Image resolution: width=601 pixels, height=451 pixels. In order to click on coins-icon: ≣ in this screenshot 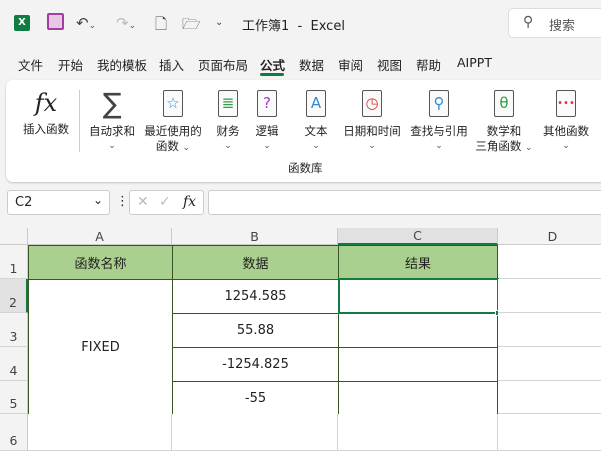, I will do `click(228, 103)`.